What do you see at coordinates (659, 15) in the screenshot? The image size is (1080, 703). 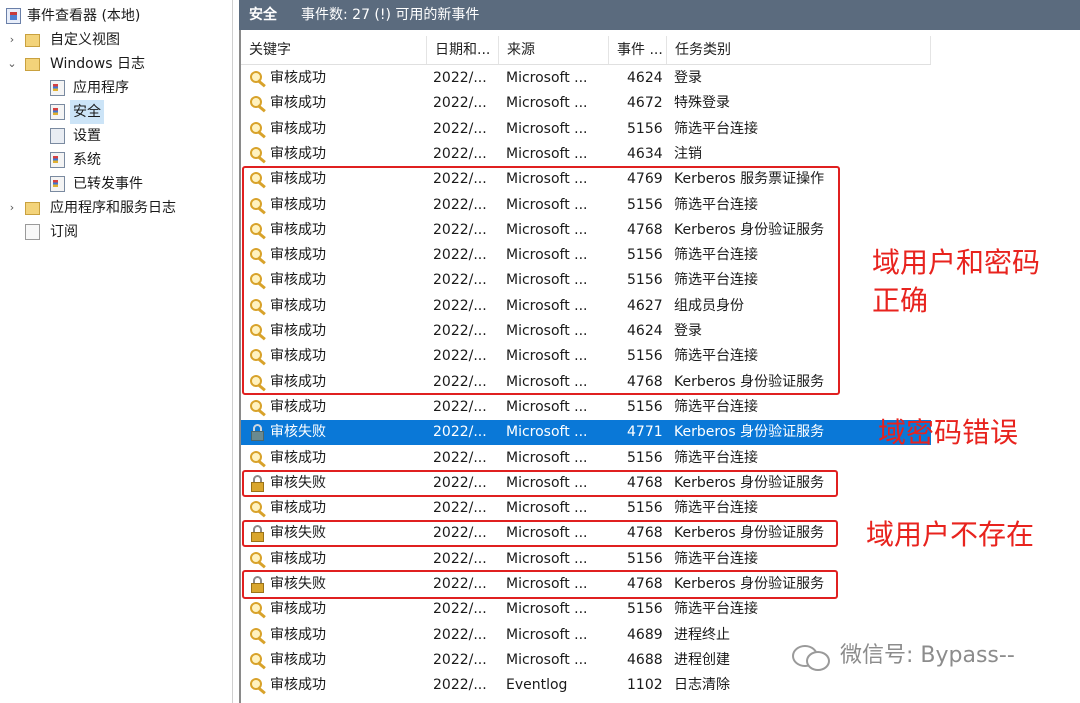 I see `log-header-bar: 安全 事件数: 27 (!) 可用的新事件` at bounding box center [659, 15].